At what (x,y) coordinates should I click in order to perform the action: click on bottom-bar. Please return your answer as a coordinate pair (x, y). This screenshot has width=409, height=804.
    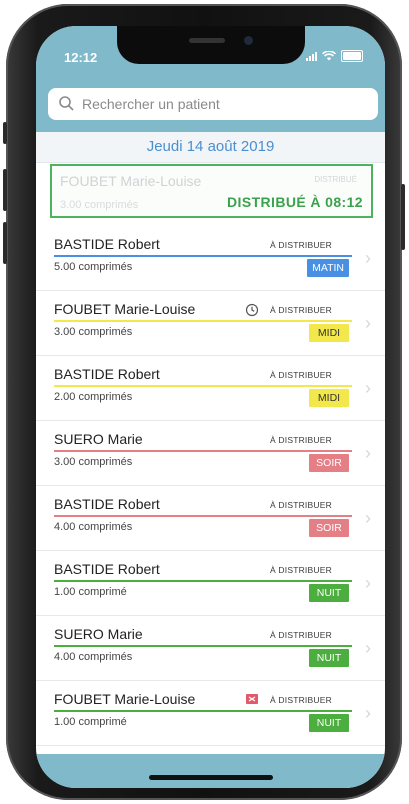
    Looking at the image, I should click on (210, 771).